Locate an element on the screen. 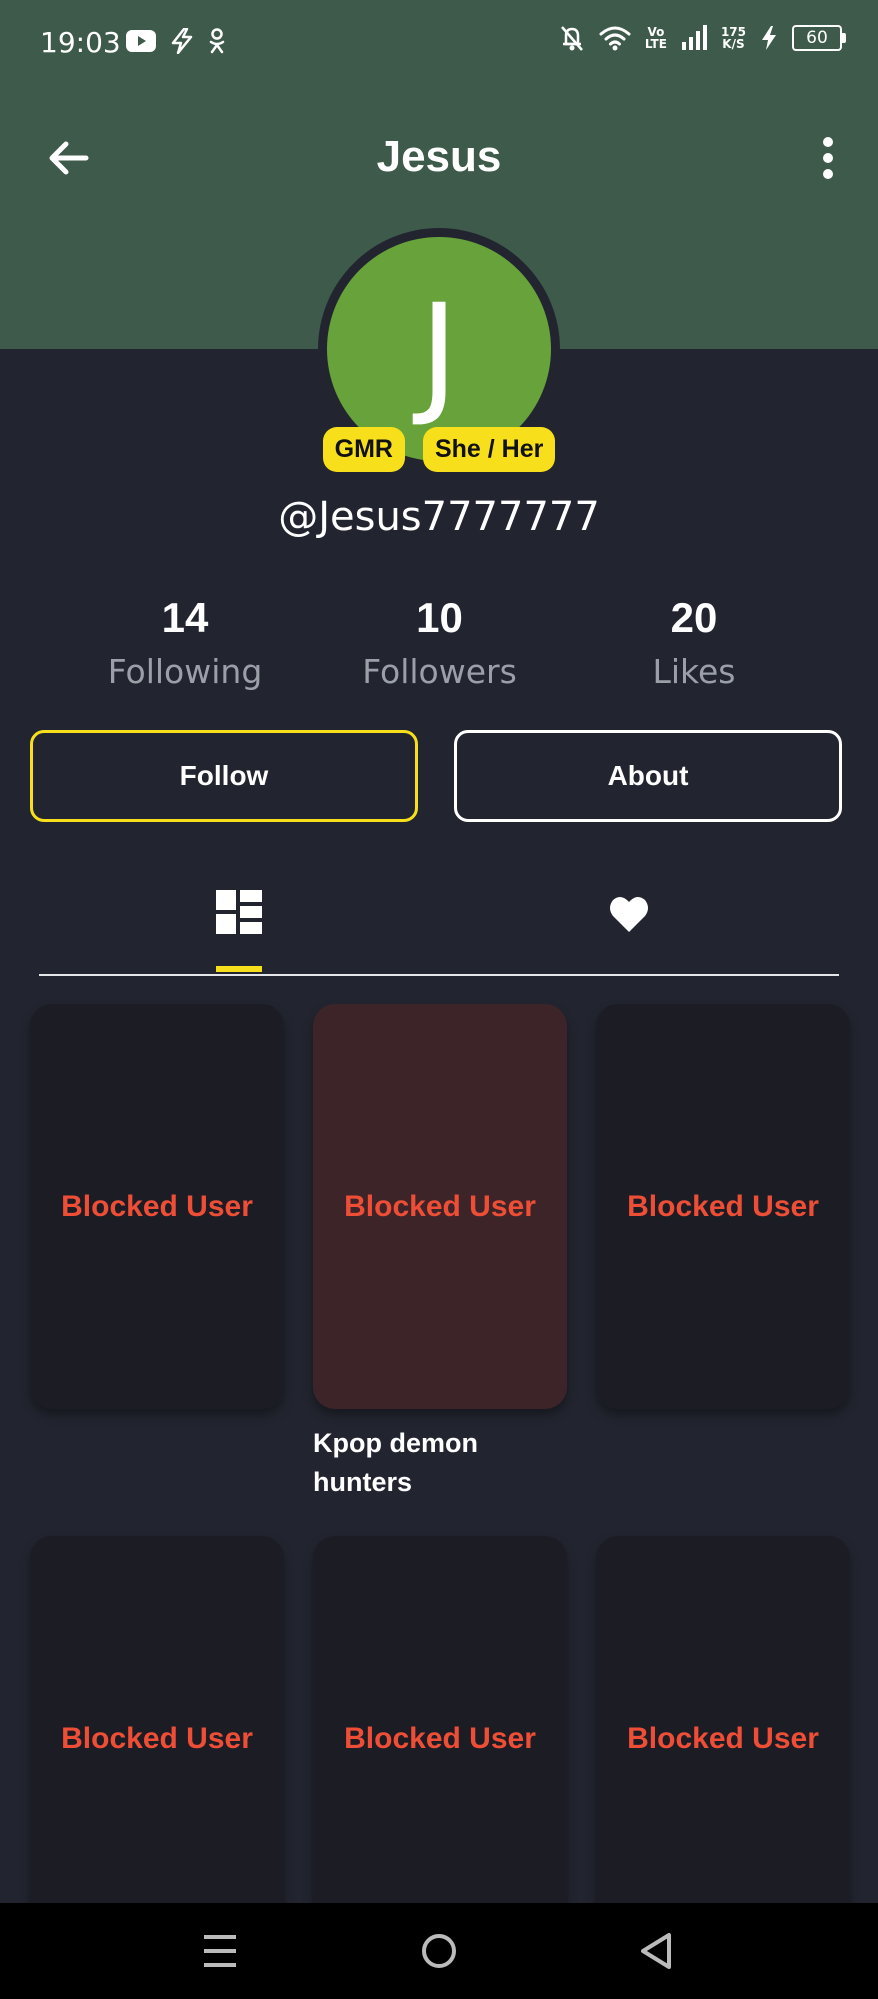  profile-badges: GMR She / Her is located at coordinates (439, 449).